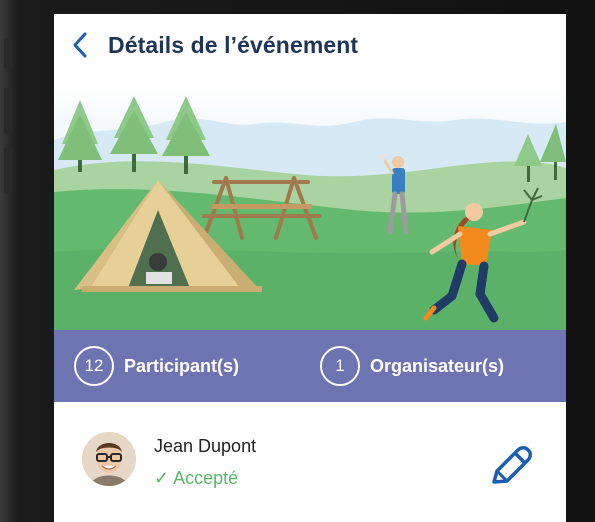 The image size is (595, 522). I want to click on phone-volume-down-button, so click(8, 171).